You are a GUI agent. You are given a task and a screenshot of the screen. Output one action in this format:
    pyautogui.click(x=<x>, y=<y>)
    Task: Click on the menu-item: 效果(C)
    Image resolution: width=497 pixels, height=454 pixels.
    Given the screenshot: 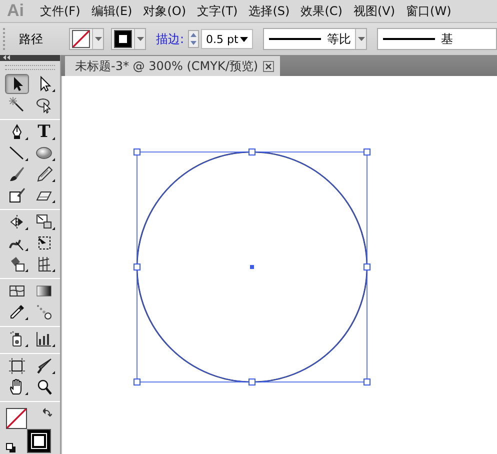 What is the action you would take?
    pyautogui.click(x=321, y=11)
    